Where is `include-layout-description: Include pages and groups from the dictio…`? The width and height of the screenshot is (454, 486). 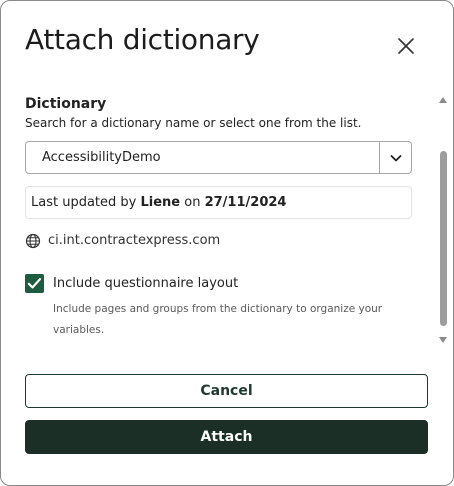 include-layout-description: Include pages and groups from the dictio… is located at coordinates (218, 319).